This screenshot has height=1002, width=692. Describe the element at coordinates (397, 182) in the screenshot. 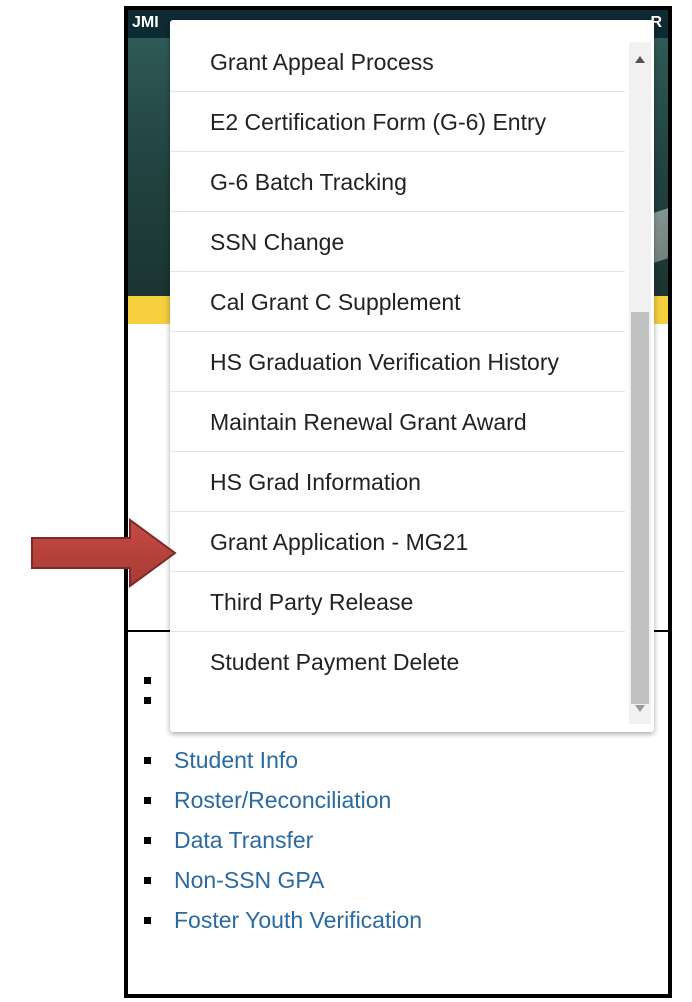

I see `menu-item-g6-batch-tracking: G-6 Batch Tracking` at that location.